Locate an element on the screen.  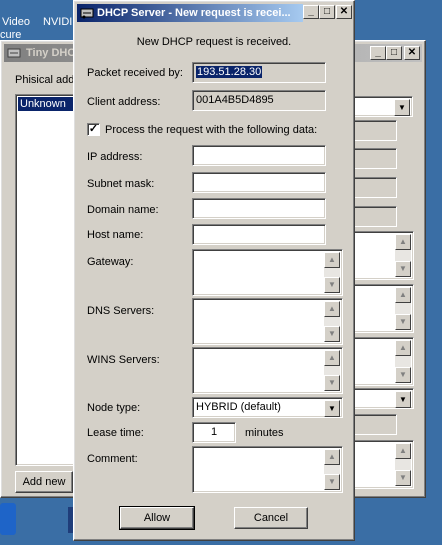
lease-time-value: 1 is located at coordinates (214, 432).